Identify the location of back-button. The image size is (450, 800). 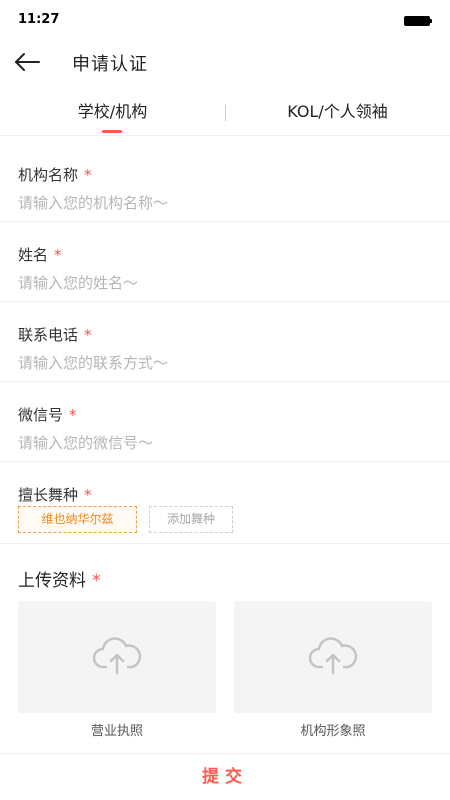
(29, 63).